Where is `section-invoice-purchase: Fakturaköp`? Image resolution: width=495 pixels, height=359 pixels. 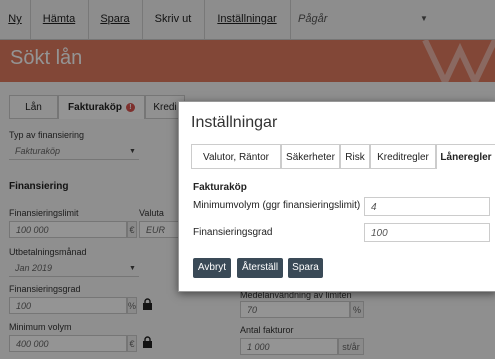 section-invoice-purchase: Fakturaköp is located at coordinates (220, 187).